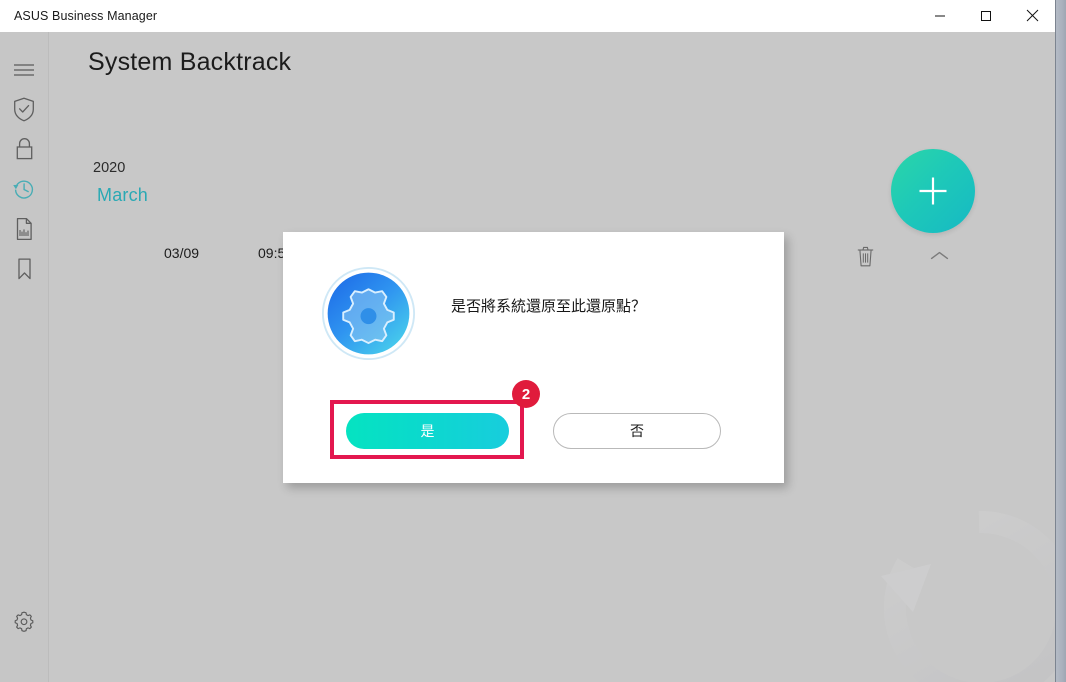 The width and height of the screenshot is (1066, 682). I want to click on sidebar-item-bookmark, so click(24, 269).